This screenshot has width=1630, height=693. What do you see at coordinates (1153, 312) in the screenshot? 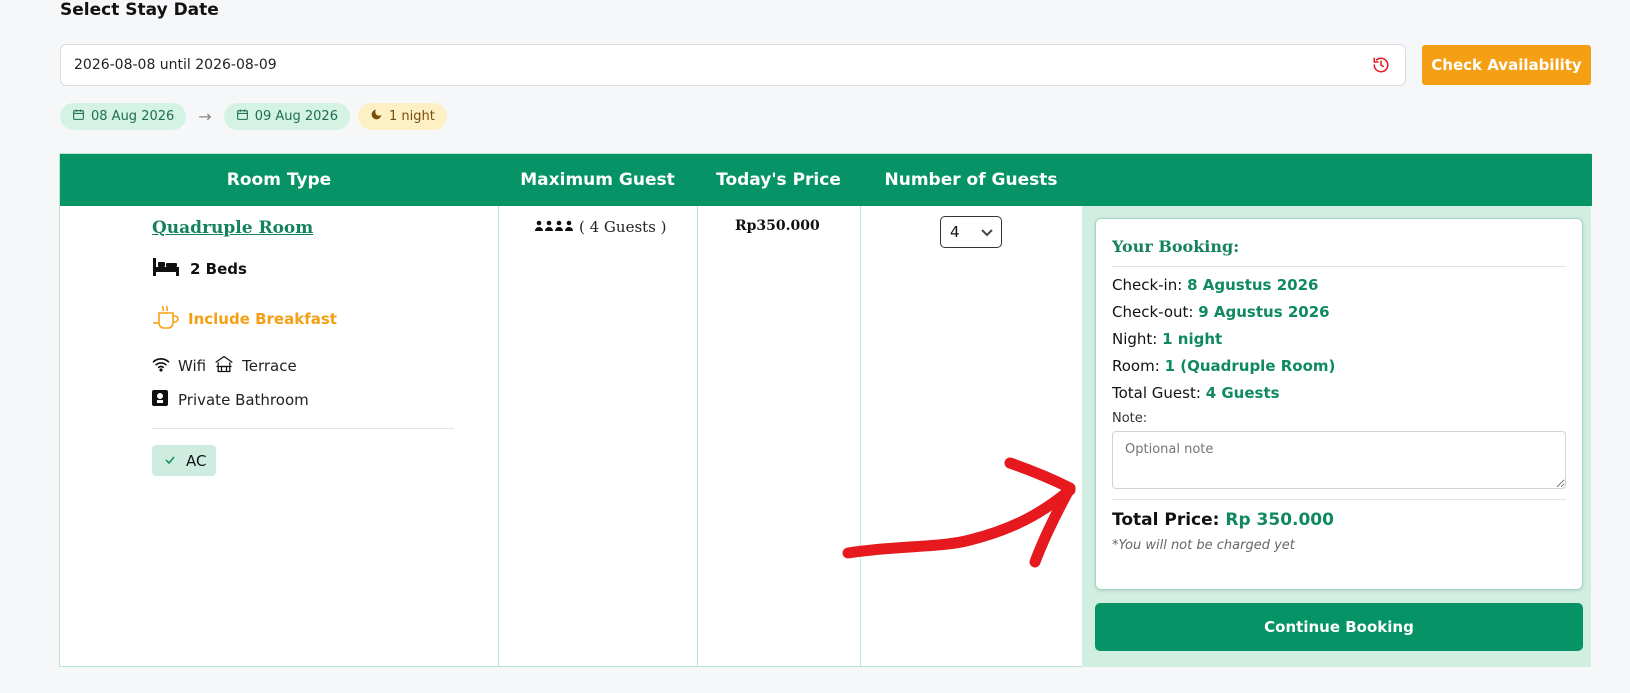
I see `checkout-label: Check-out:` at bounding box center [1153, 312].